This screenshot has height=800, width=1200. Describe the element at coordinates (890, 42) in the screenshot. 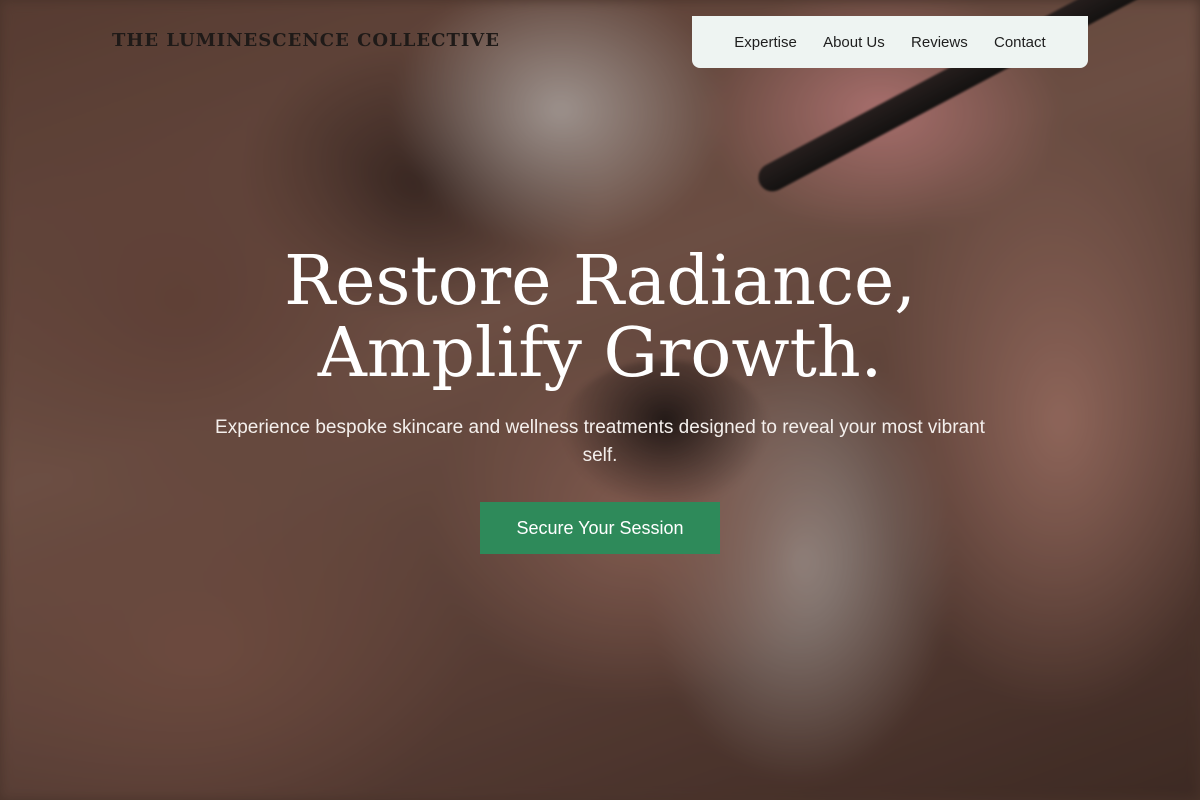

I see `main-nav: Expertise About Us Reviews Contact` at that location.